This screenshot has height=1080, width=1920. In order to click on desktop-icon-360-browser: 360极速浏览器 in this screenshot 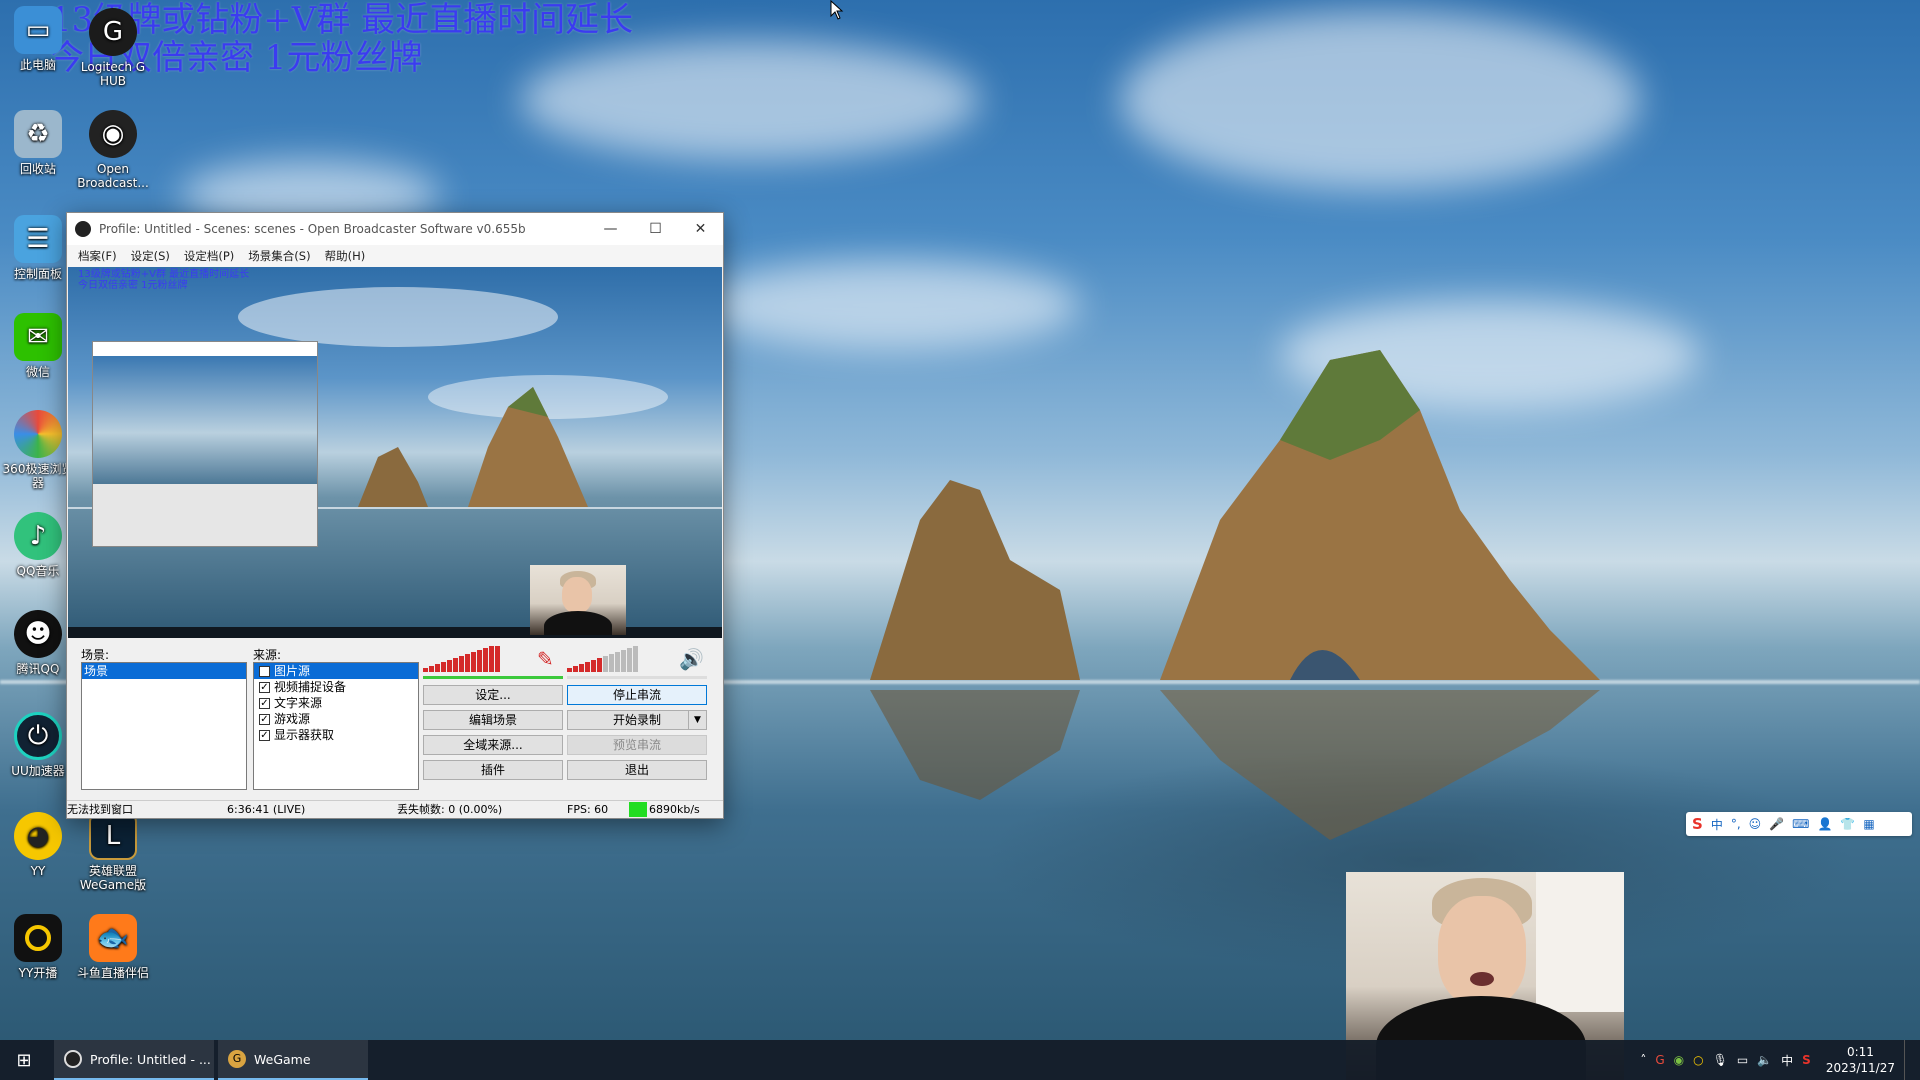, I will do `click(38, 450)`.